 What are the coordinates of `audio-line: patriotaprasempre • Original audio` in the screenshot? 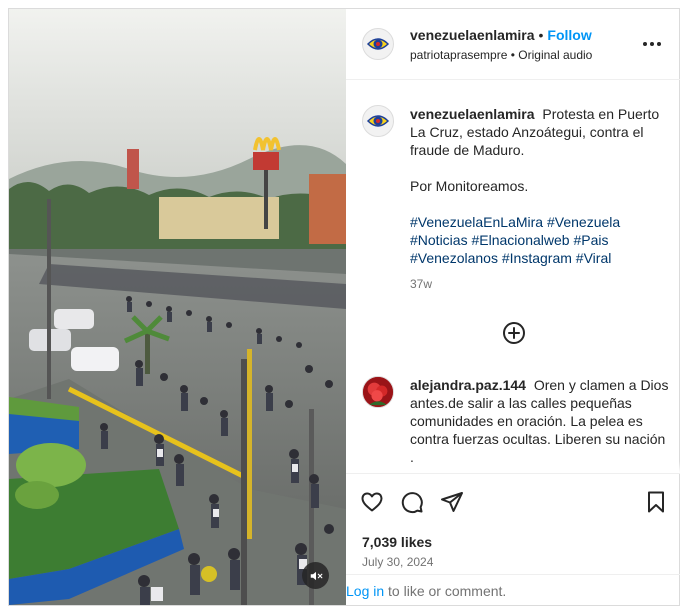 It's located at (501, 55).